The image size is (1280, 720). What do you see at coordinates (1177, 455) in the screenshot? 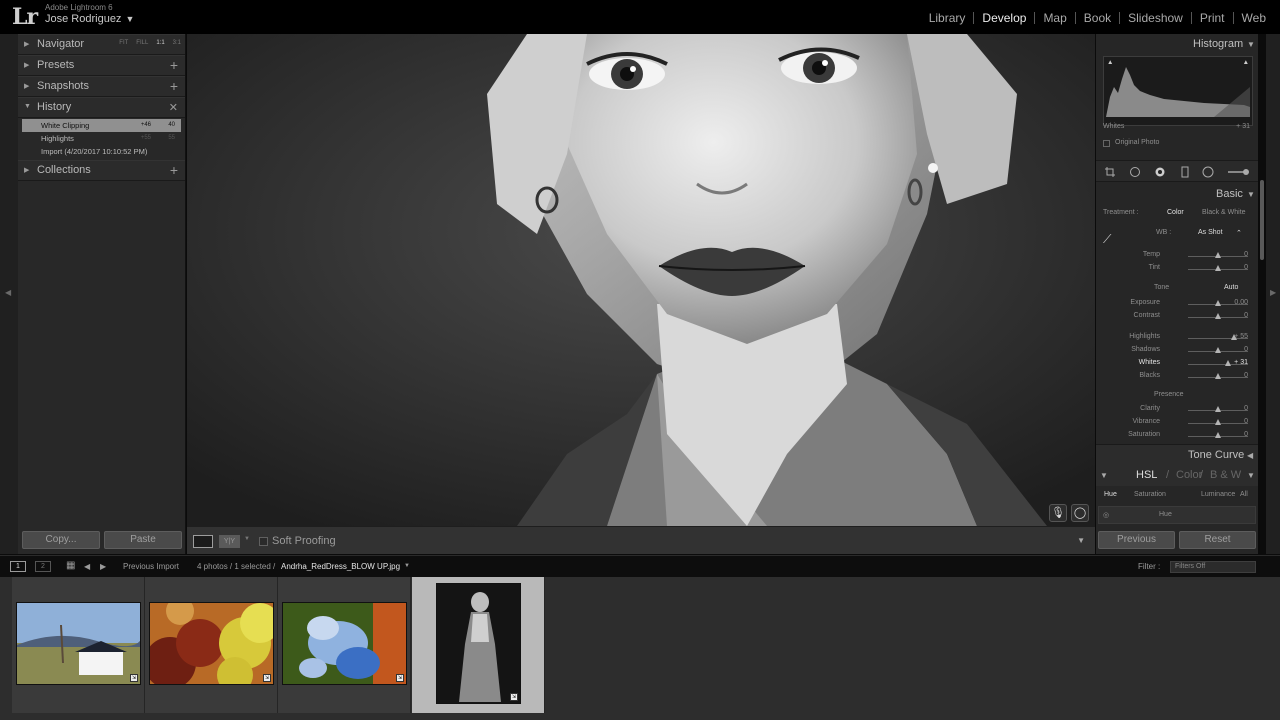
I see `tone-curve-header: Tone Curve ◀` at bounding box center [1177, 455].